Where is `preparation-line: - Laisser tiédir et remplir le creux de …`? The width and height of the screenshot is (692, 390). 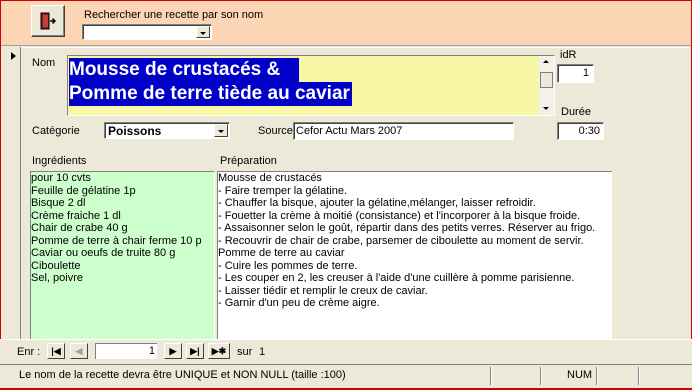
preparation-line: - Laisser tiédir et remplir le creux de … is located at coordinates (323, 290).